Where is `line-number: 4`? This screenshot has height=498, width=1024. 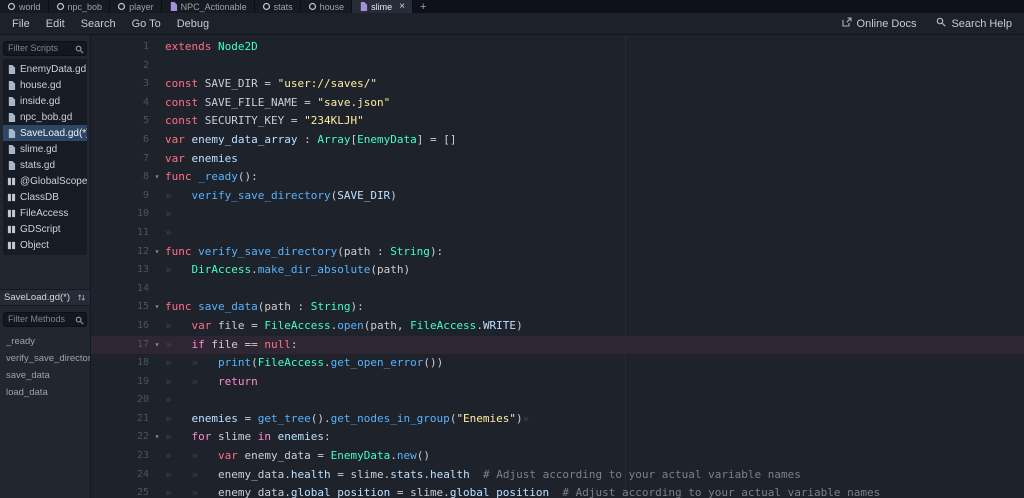
line-number: 4 is located at coordinates (145, 102).